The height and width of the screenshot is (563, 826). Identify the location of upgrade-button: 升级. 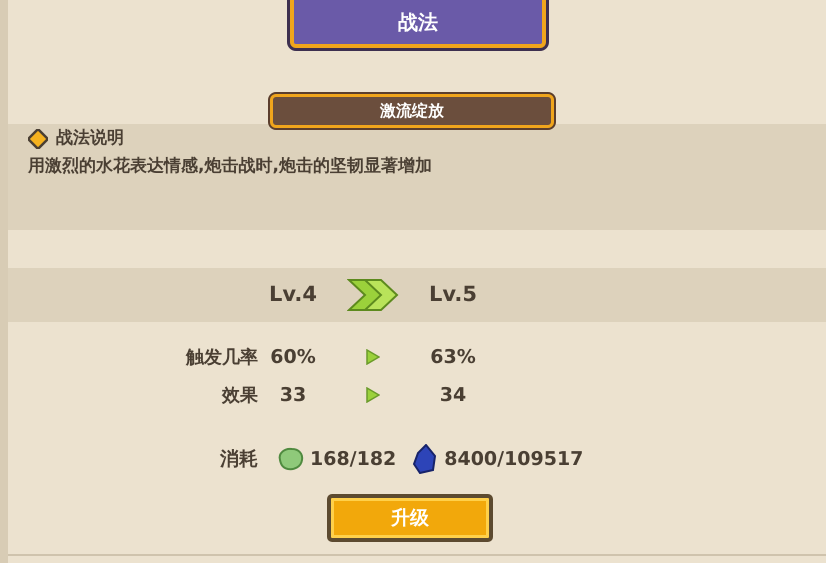
(410, 518).